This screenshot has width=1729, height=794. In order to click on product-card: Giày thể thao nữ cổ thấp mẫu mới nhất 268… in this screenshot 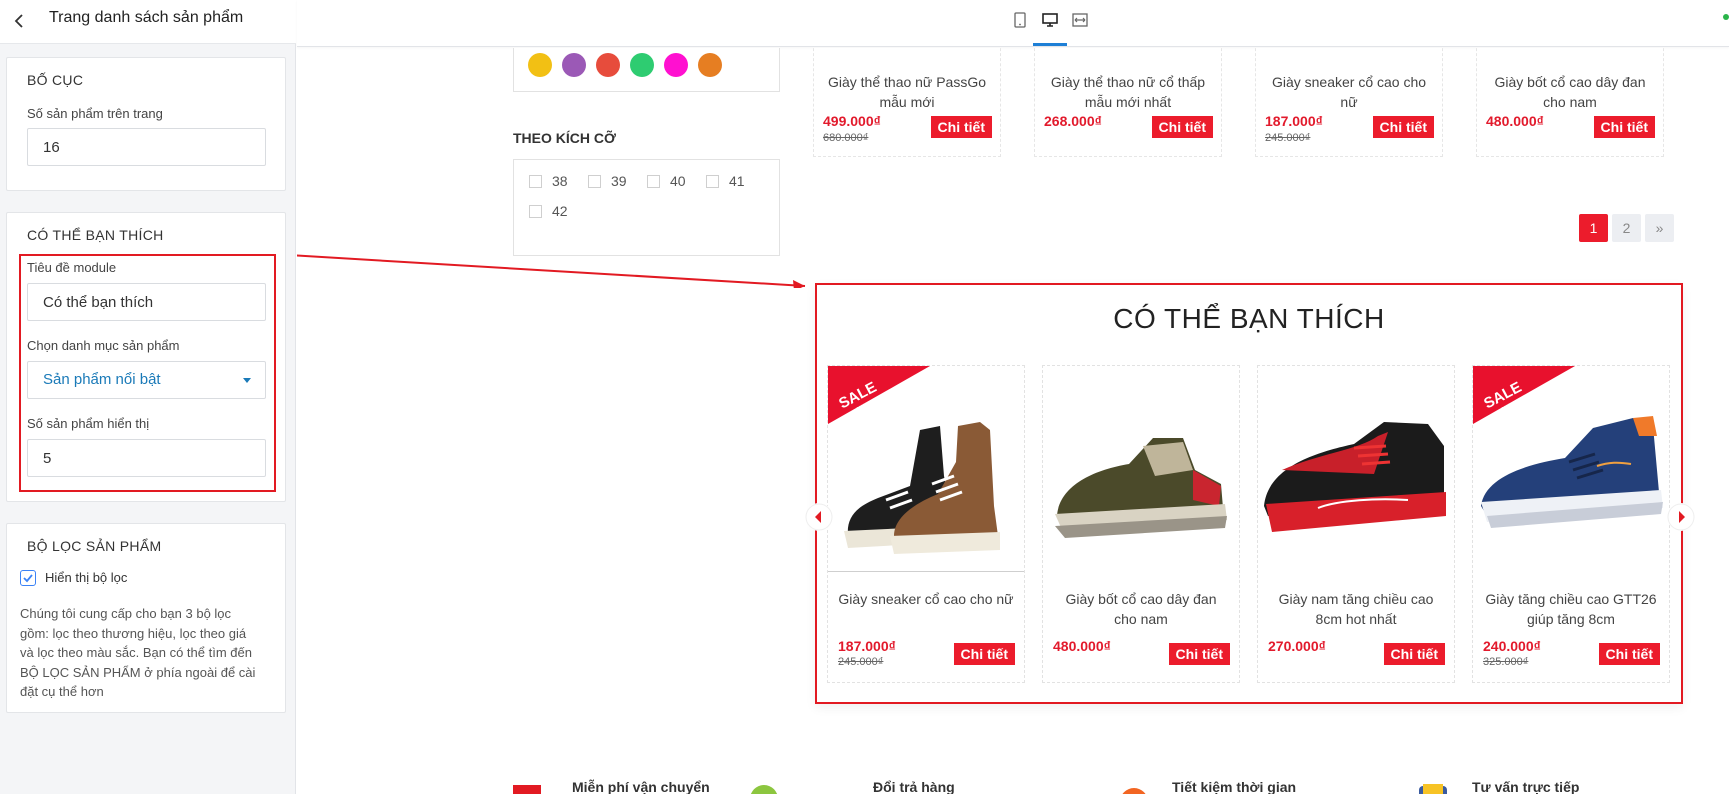, I will do `click(1128, 102)`.